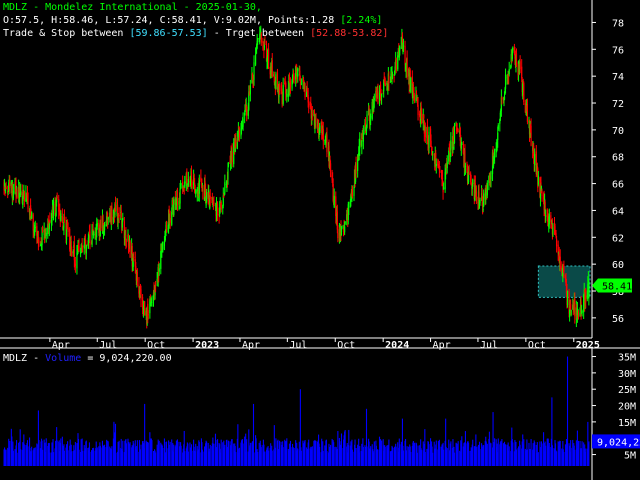 This screenshot has width=640, height=480. I want to click on target-label: - Trget between, so click(259, 33).